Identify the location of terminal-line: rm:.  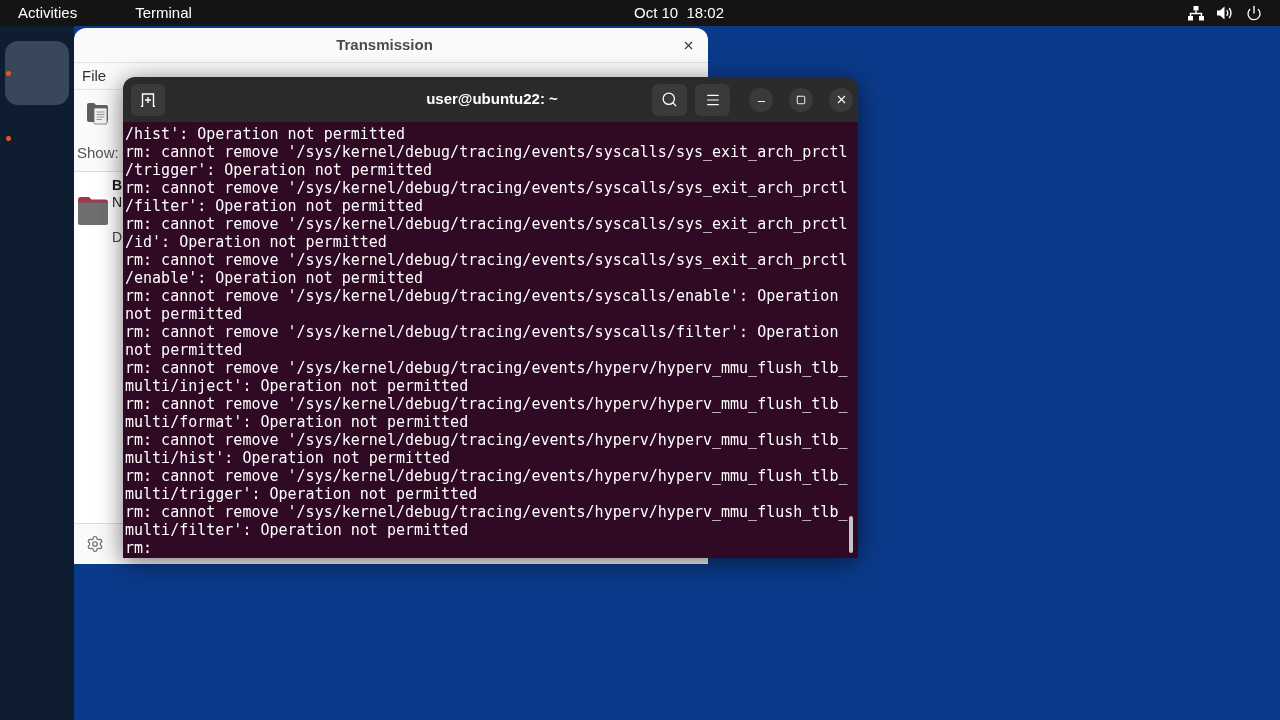
(139, 548).